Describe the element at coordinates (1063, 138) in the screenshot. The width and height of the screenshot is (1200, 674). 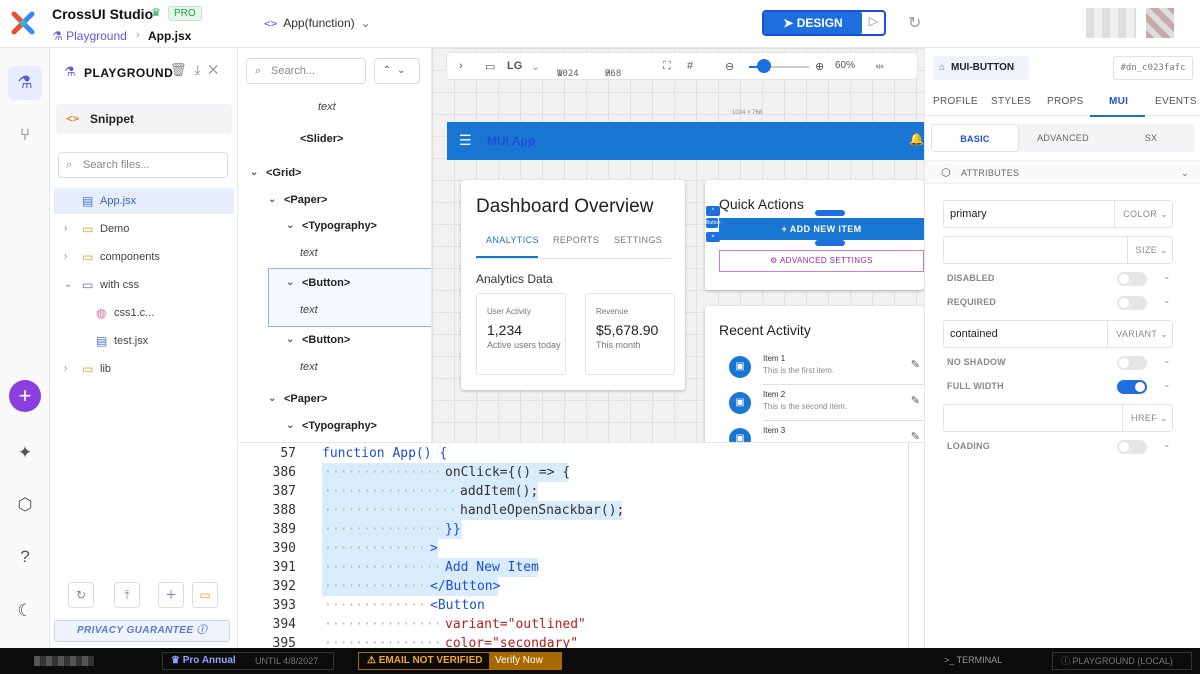
I see `subtab-advanced: ADVANCED` at that location.